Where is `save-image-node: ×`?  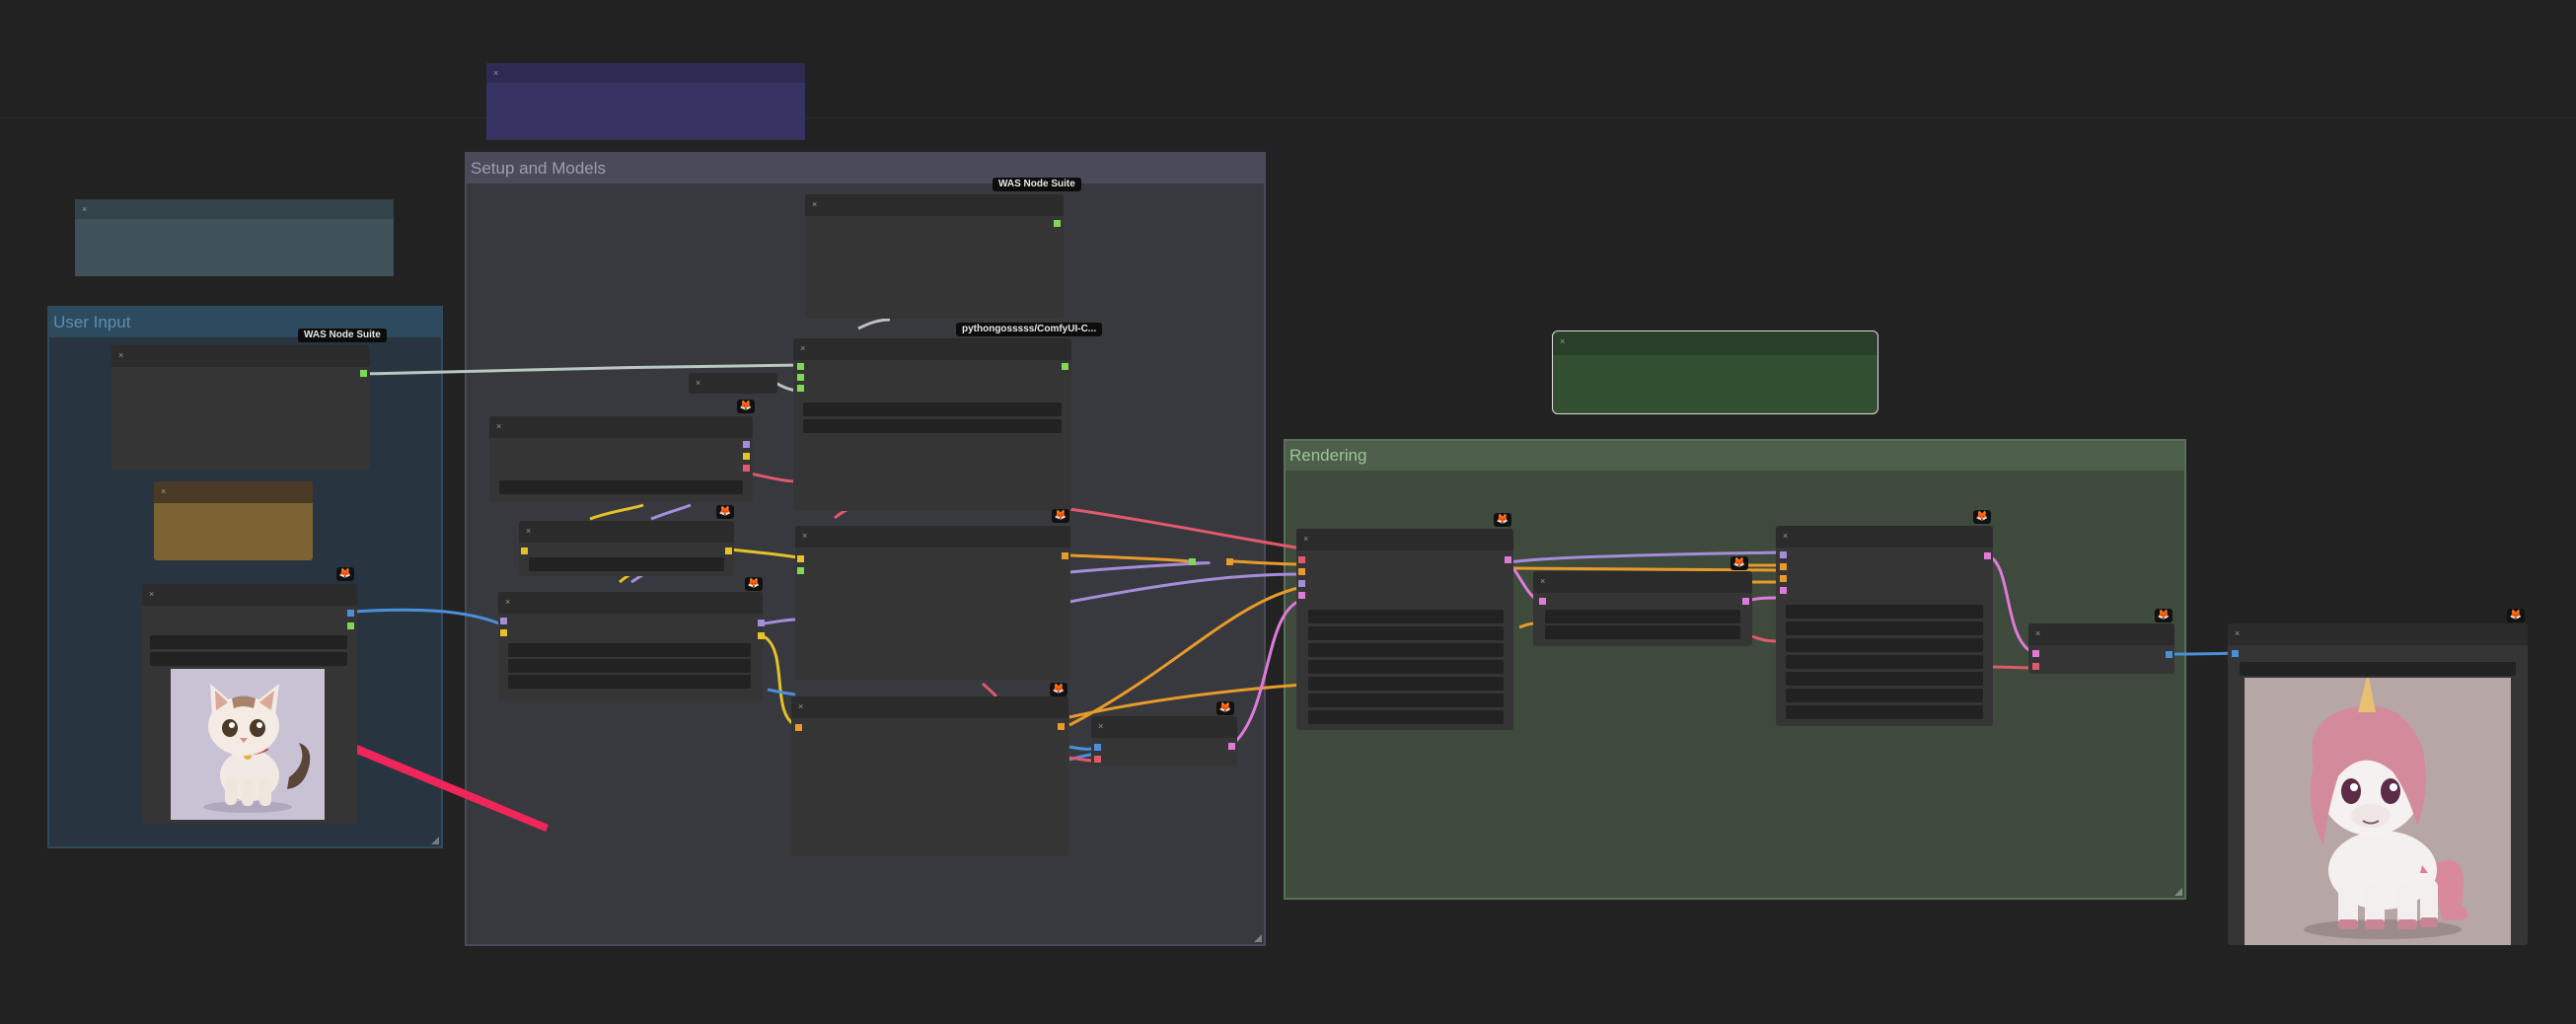
save-image-node: × is located at coordinates (2378, 784).